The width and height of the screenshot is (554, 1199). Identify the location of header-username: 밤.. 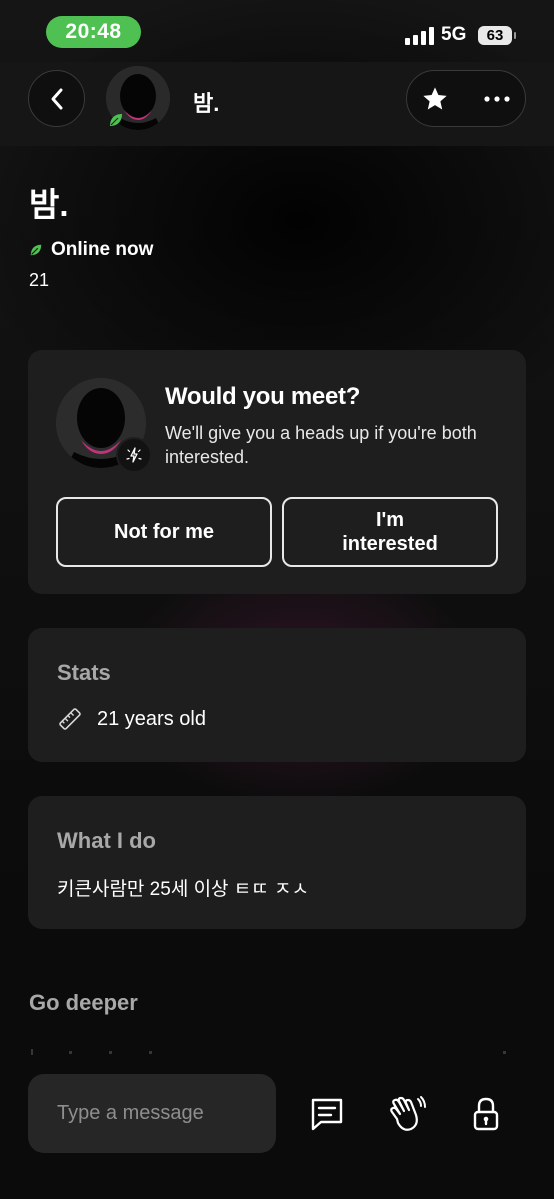
(206, 103).